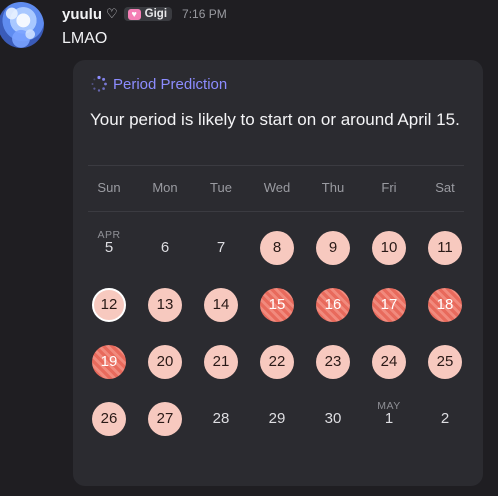  Describe the element at coordinates (277, 305) in the screenshot. I see `calendar-day: 15` at that location.